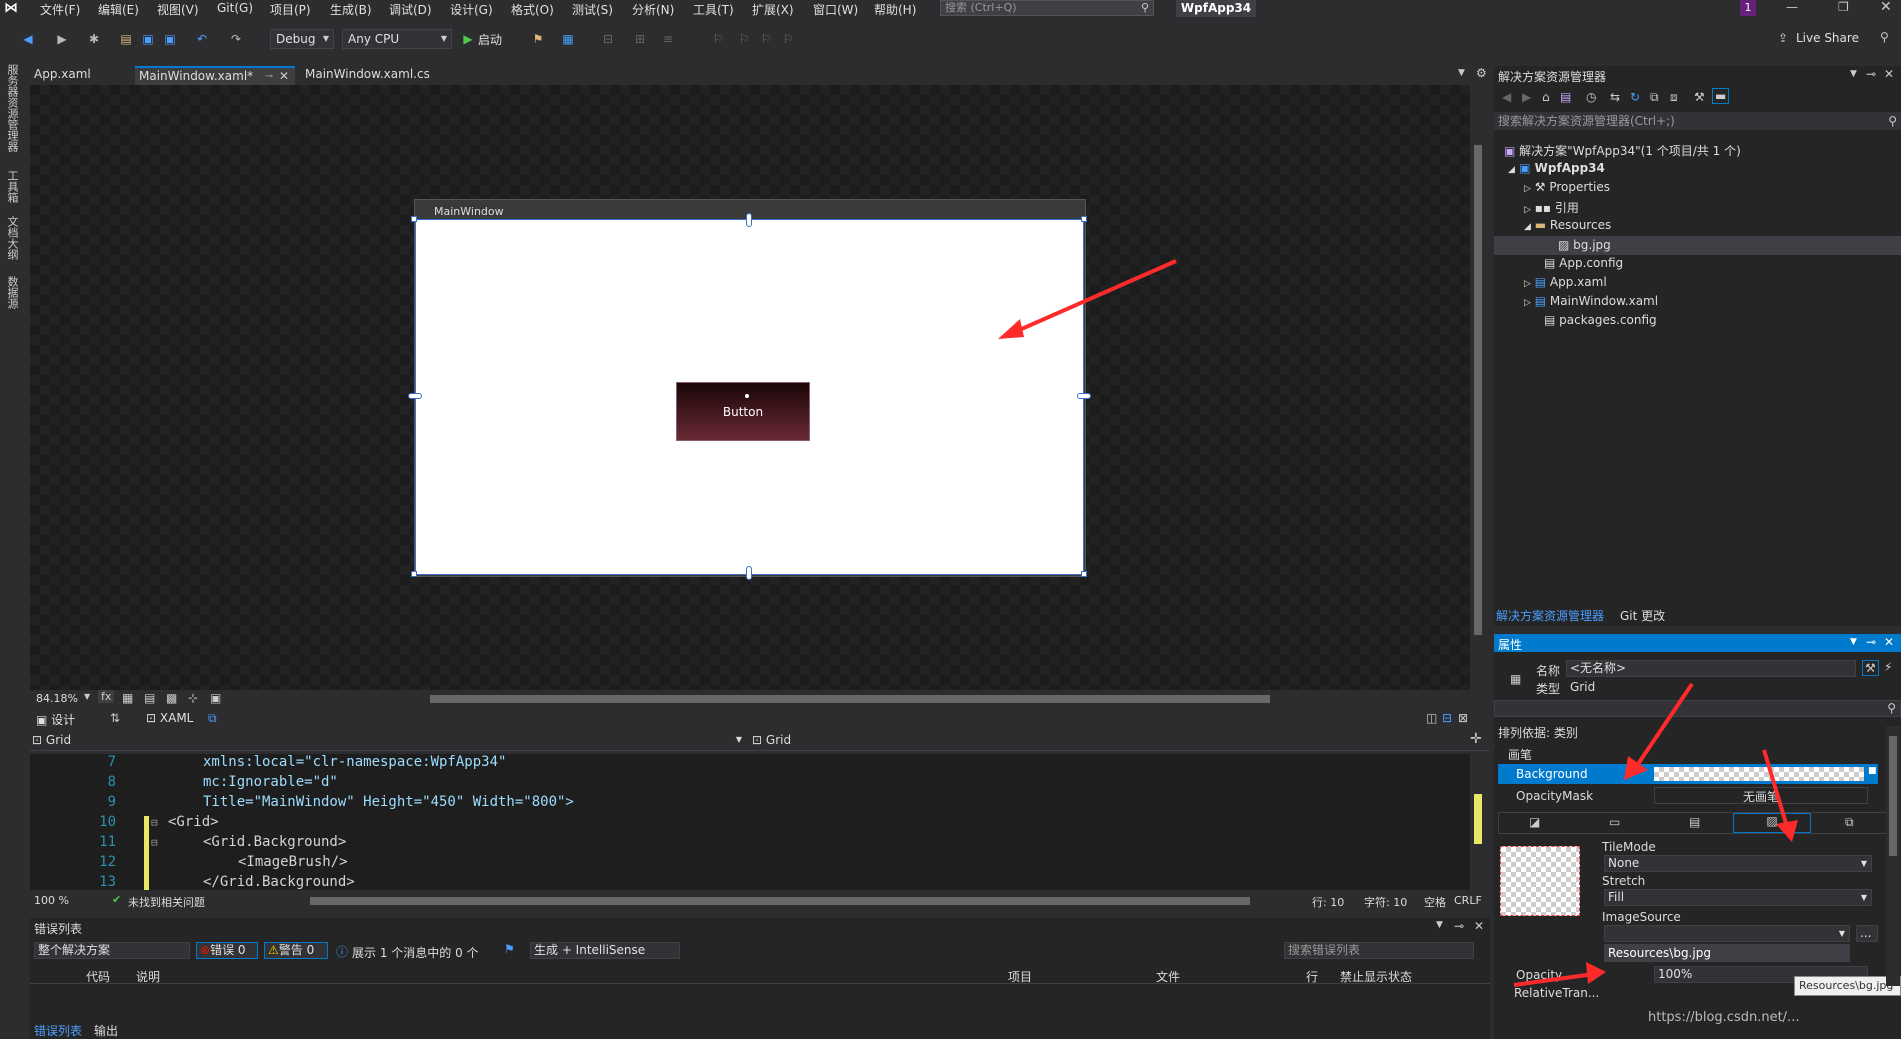  Describe the element at coordinates (1591, 301) in the screenshot. I see `tree-mainwindow-xaml: ▷ ▤ MainWindow.xaml` at that location.